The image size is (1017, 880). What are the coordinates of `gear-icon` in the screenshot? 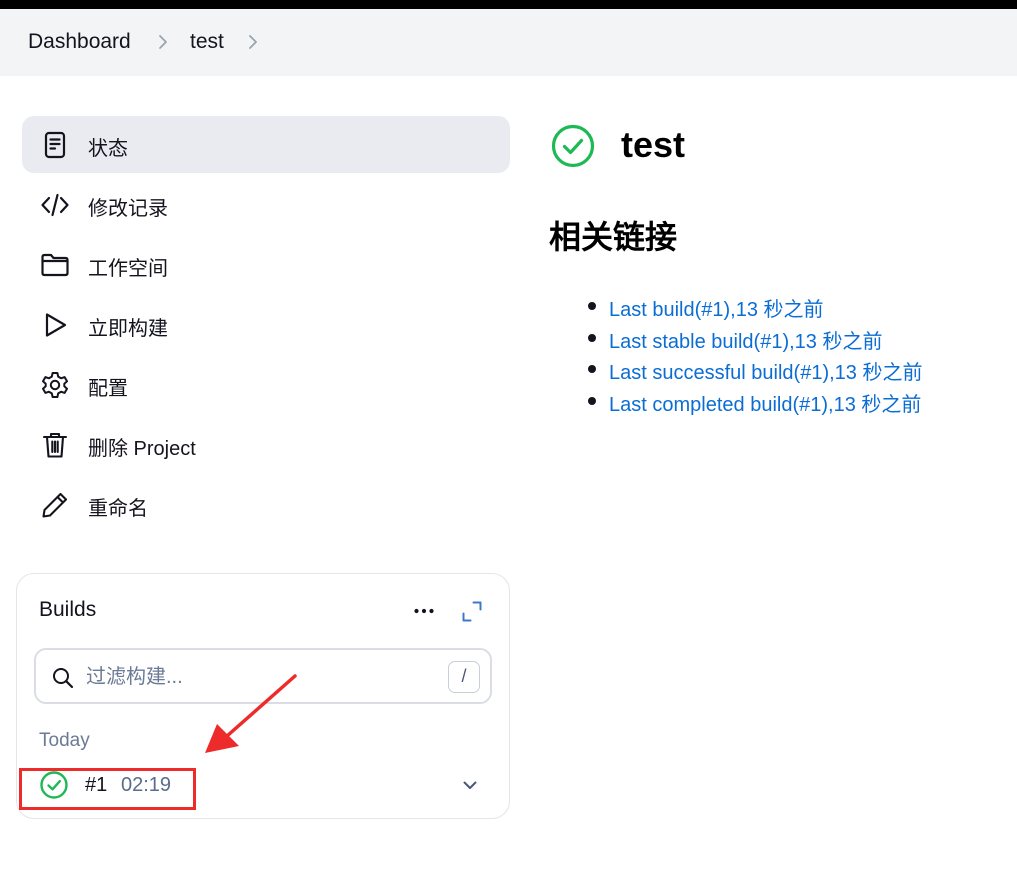 It's located at (55, 385).